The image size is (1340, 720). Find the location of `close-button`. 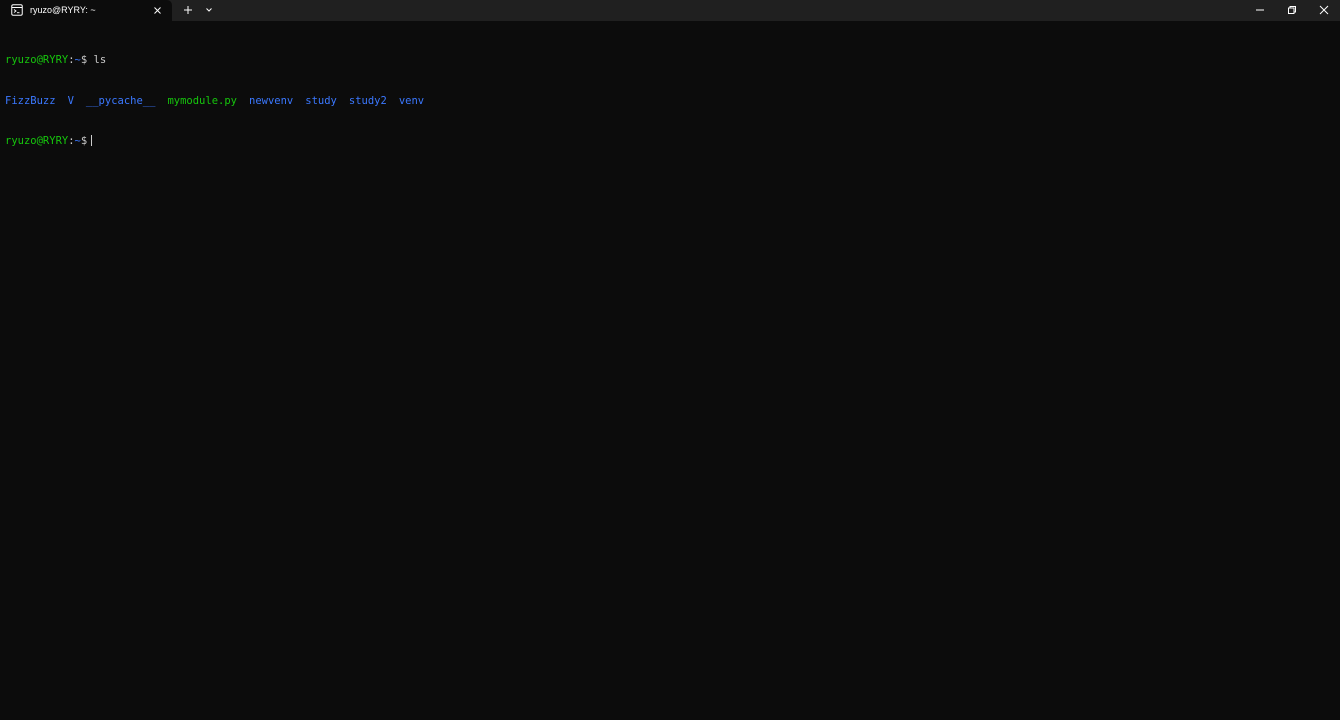

close-button is located at coordinates (1324, 10).